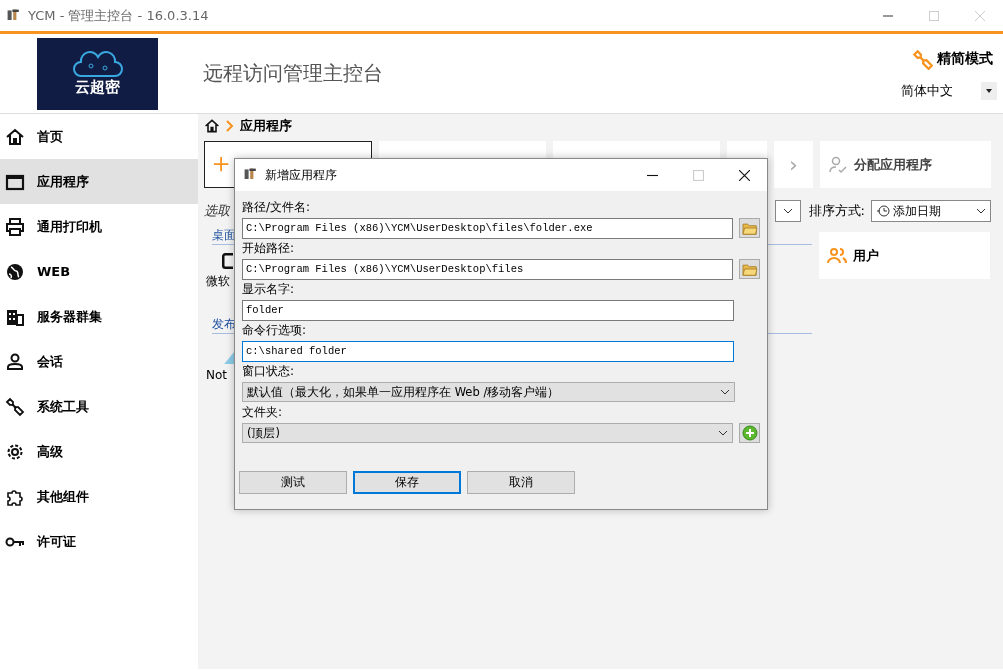 This screenshot has width=1003, height=670. Describe the element at coordinates (269, 371) in the screenshot. I see `field-label: 窗口状态:` at that location.